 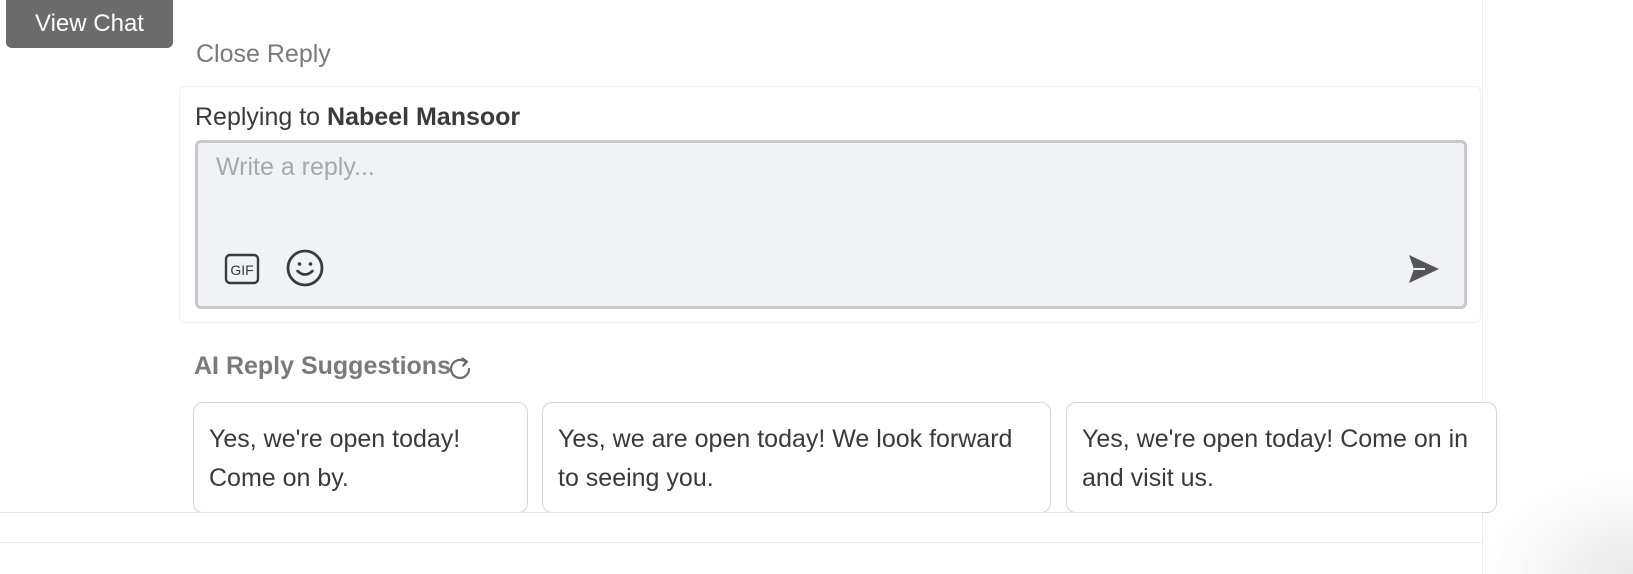 I want to click on emoji-button, so click(x=305, y=268).